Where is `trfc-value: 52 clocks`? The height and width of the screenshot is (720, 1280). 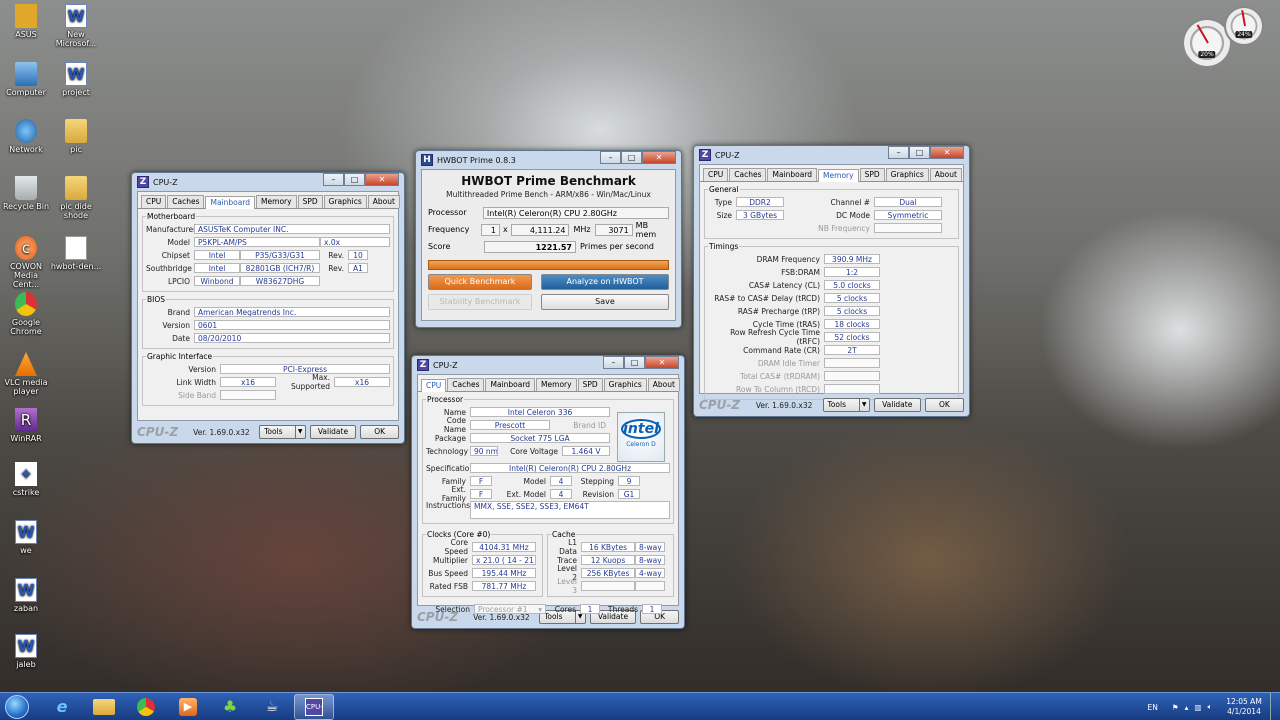
trfc-value: 52 clocks is located at coordinates (852, 337).